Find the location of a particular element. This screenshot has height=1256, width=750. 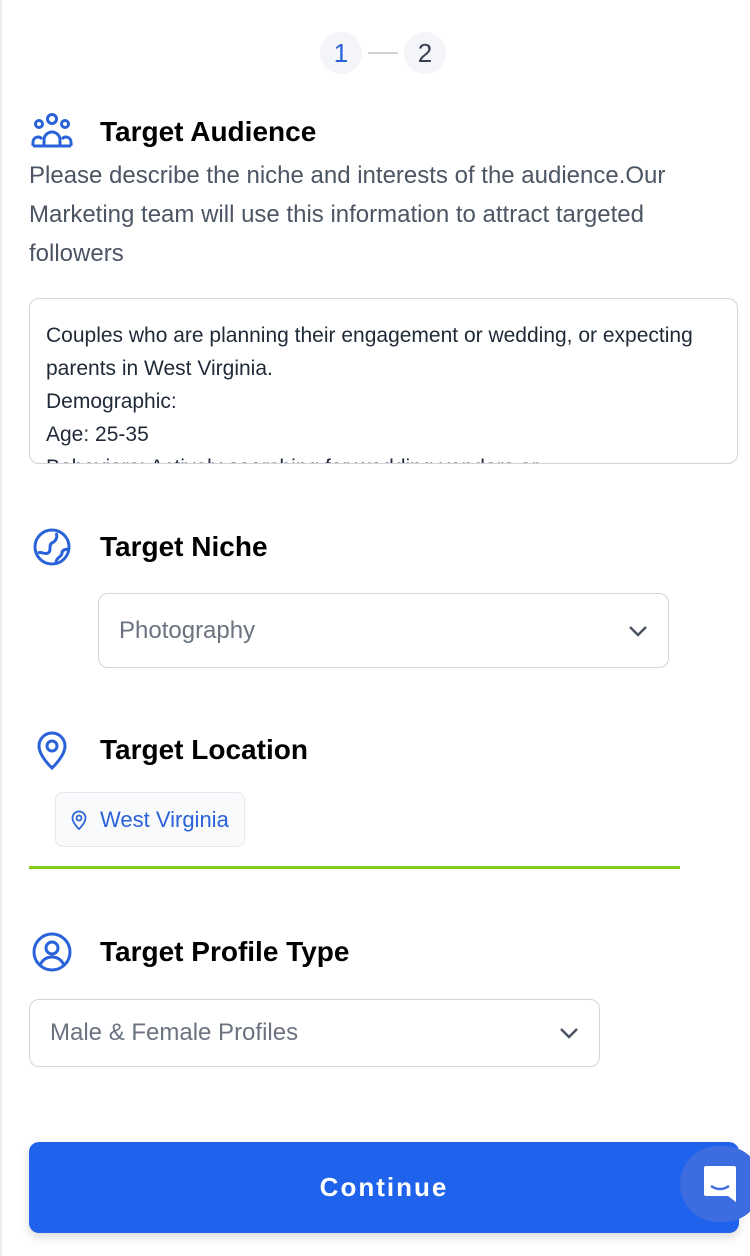

step-1: 1 is located at coordinates (341, 53).